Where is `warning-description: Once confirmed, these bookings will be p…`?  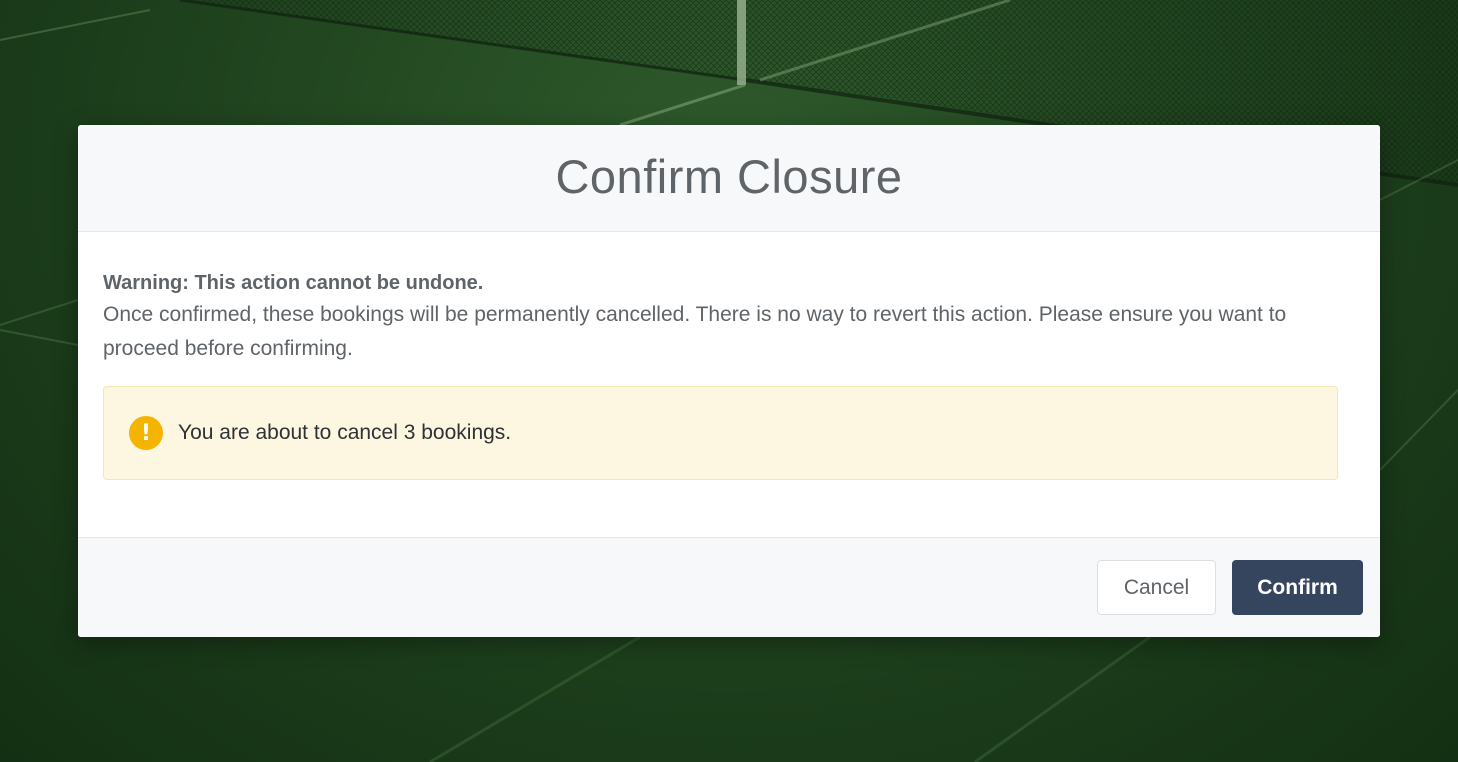
warning-description: Once confirmed, these bookings will be p… is located at coordinates (695, 331).